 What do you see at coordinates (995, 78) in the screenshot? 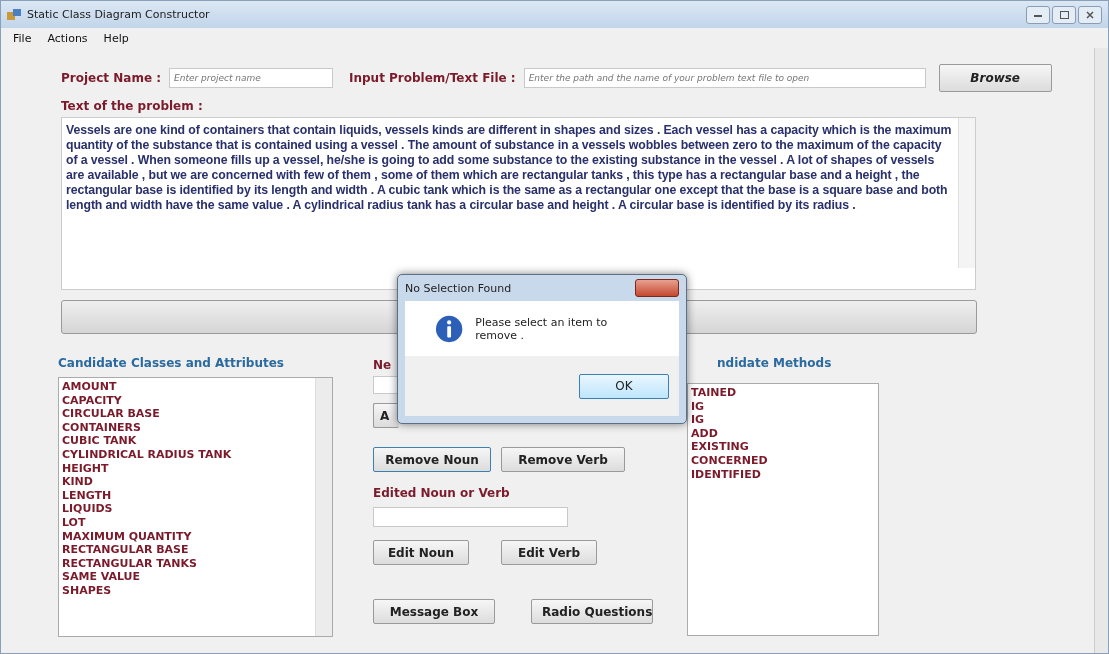
I see `browse-button: Browse` at bounding box center [995, 78].